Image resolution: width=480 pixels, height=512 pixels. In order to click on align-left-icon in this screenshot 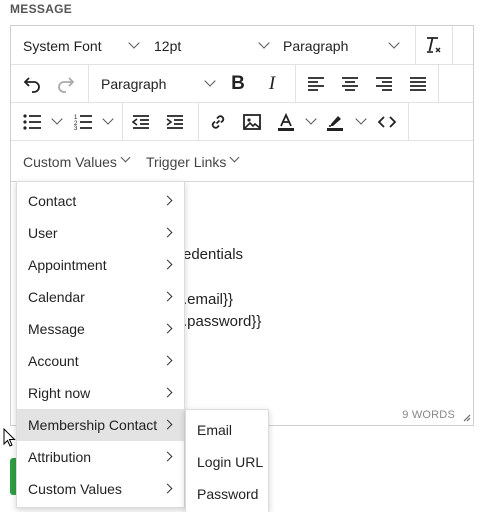, I will do `click(316, 84)`.